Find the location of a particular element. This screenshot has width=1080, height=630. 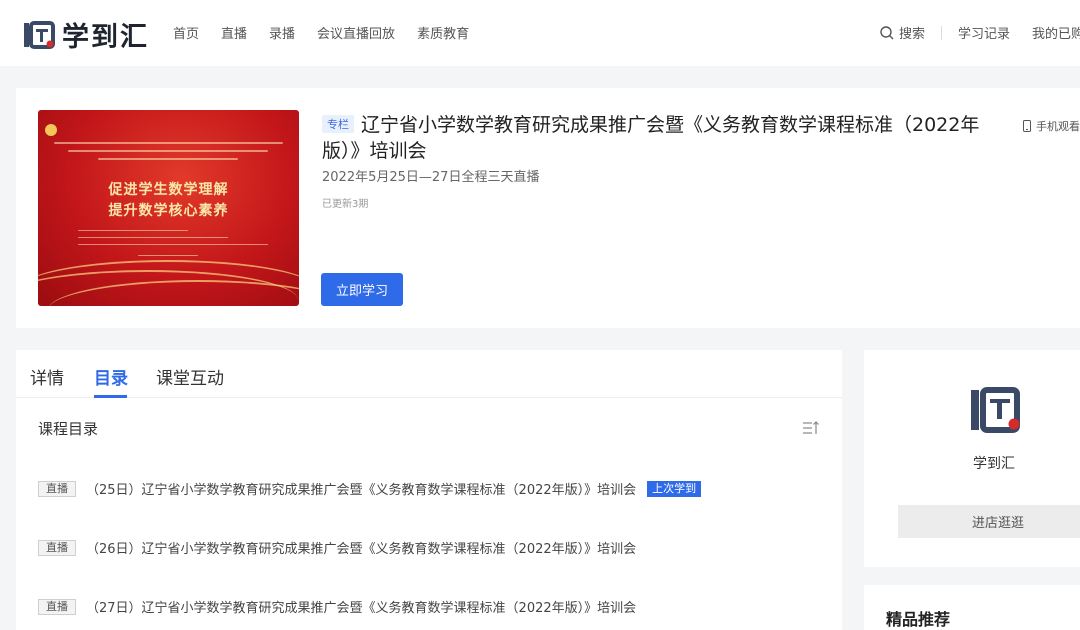

brand-name: 学到汇 is located at coordinates (105, 37).